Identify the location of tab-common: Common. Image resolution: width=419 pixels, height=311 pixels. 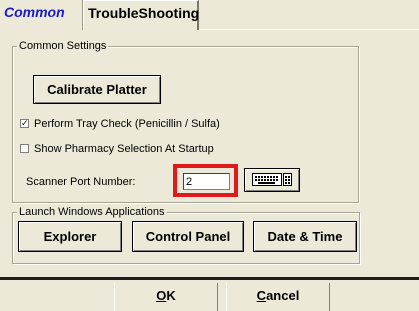
(41, 15).